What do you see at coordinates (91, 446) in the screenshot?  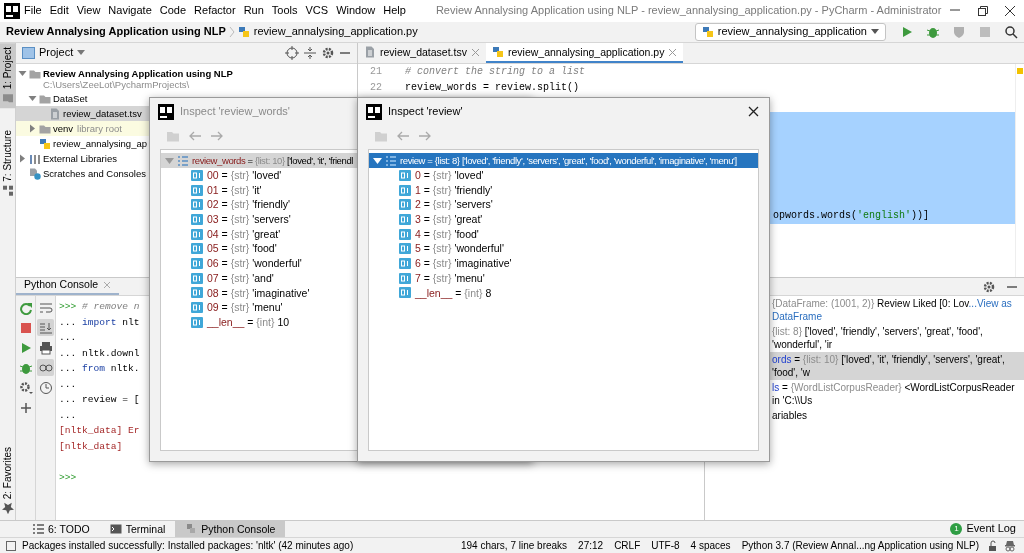 I see `console-line: [nltk_data]` at bounding box center [91, 446].